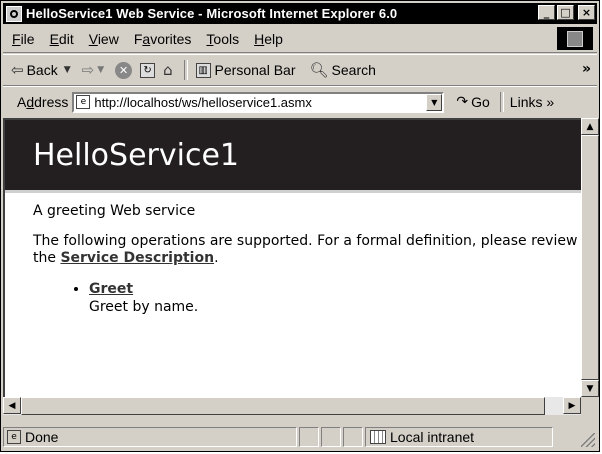  I want to click on go-arrow-icon: ↷, so click(462, 102).